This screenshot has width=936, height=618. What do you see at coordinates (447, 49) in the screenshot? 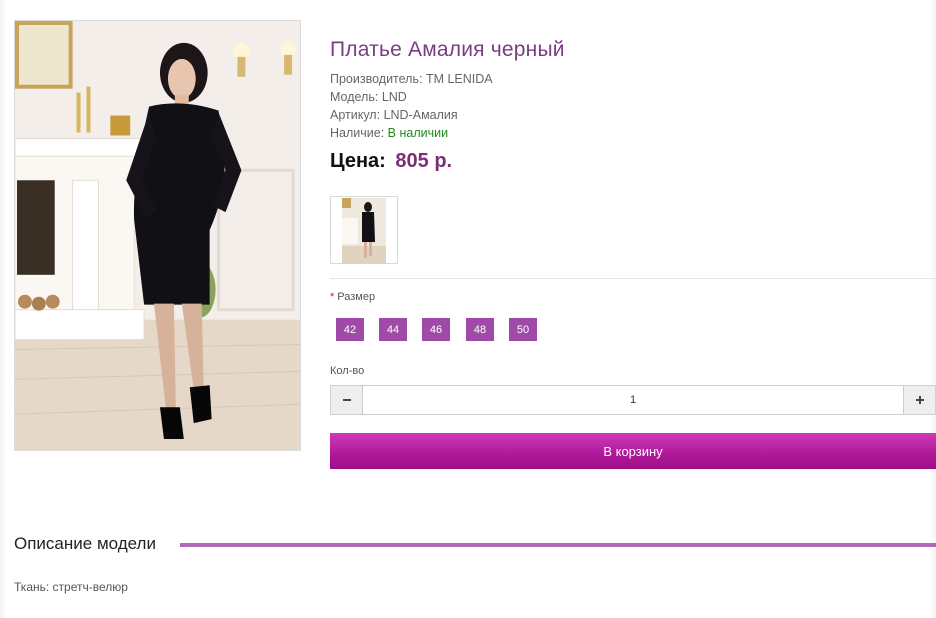
I see `product-title: Платье Амалия черный` at bounding box center [447, 49].